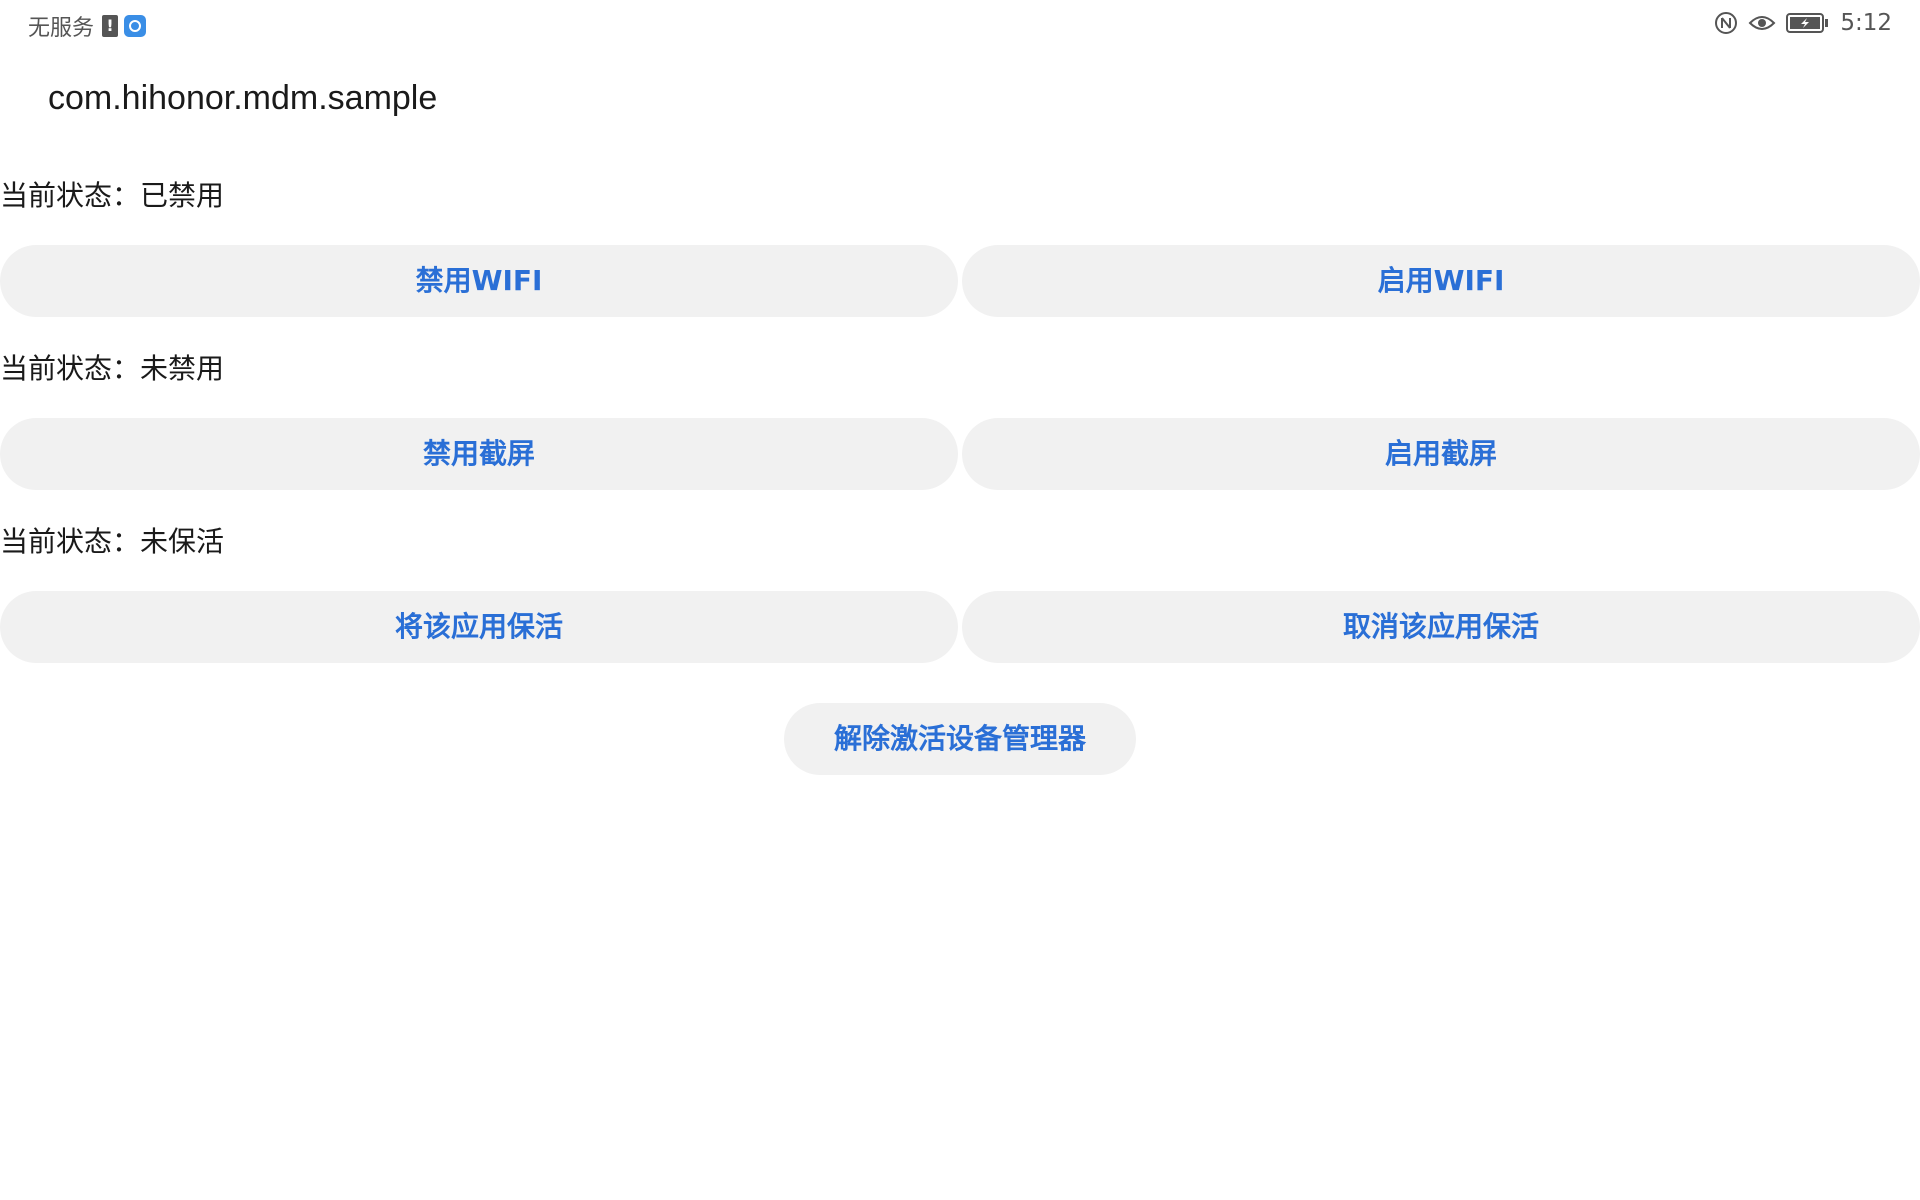  What do you see at coordinates (1441, 281) in the screenshot?
I see `enable-wifi-button: 启用WIFI` at bounding box center [1441, 281].